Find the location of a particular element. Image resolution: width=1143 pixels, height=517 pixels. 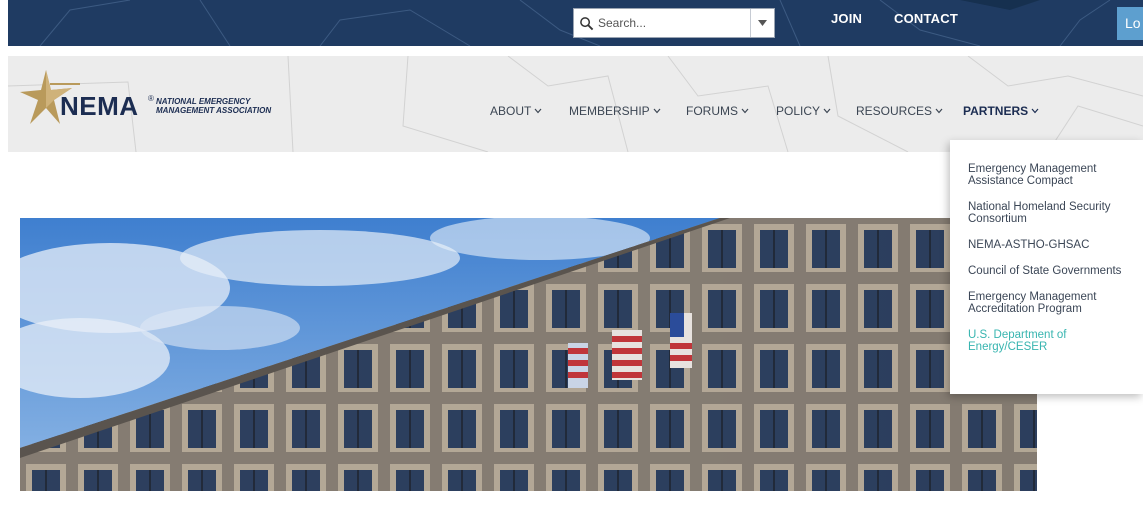

registered-mark: ® is located at coordinates (151, 98).